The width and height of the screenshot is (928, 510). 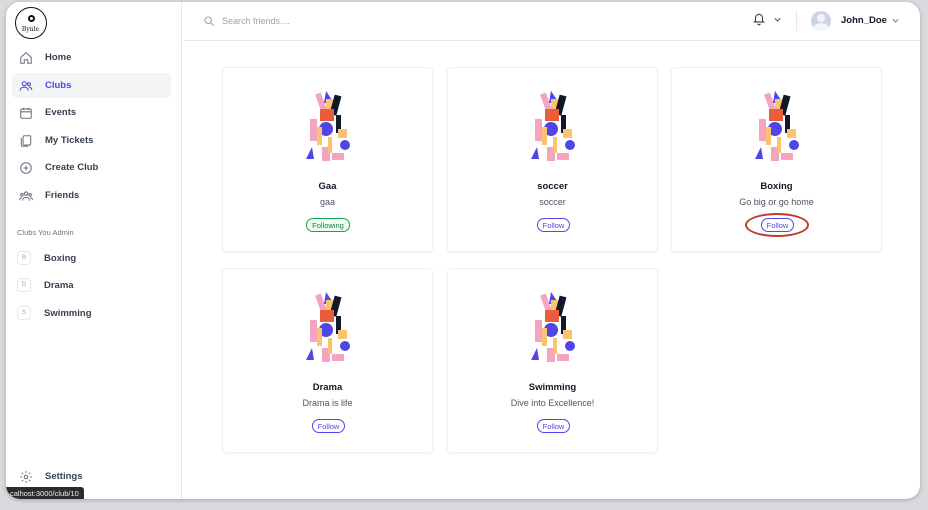 I want to click on sidebar-item-label: Events, so click(x=61, y=112).